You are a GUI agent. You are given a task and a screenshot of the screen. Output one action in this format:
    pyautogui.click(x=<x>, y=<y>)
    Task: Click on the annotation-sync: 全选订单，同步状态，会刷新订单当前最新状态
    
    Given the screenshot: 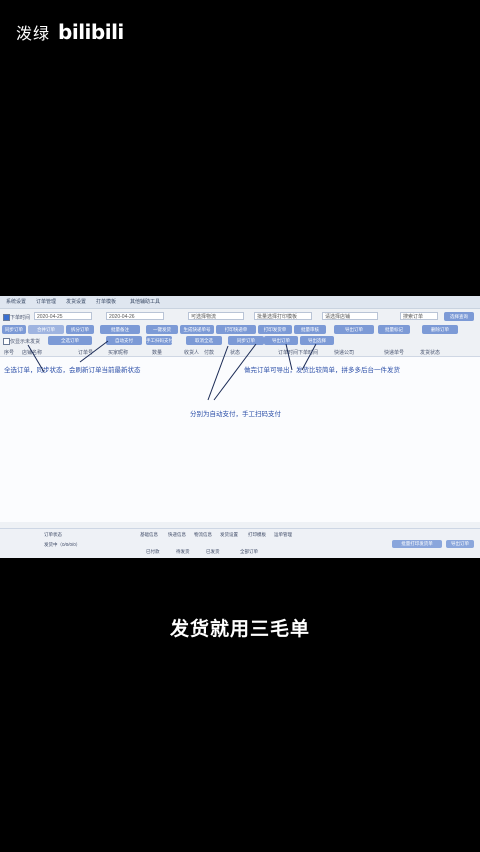 What is the action you would take?
    pyautogui.click(x=72, y=370)
    